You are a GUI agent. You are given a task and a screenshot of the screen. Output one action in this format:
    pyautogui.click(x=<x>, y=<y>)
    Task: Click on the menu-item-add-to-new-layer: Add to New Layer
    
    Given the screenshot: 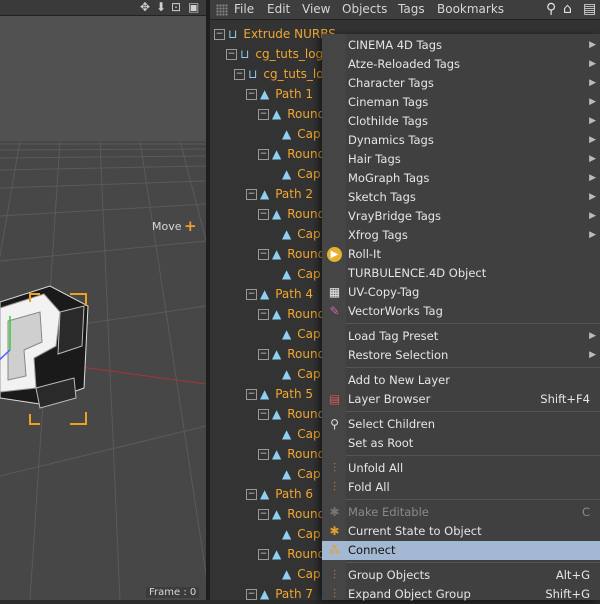 What is the action you would take?
    pyautogui.click(x=461, y=380)
    